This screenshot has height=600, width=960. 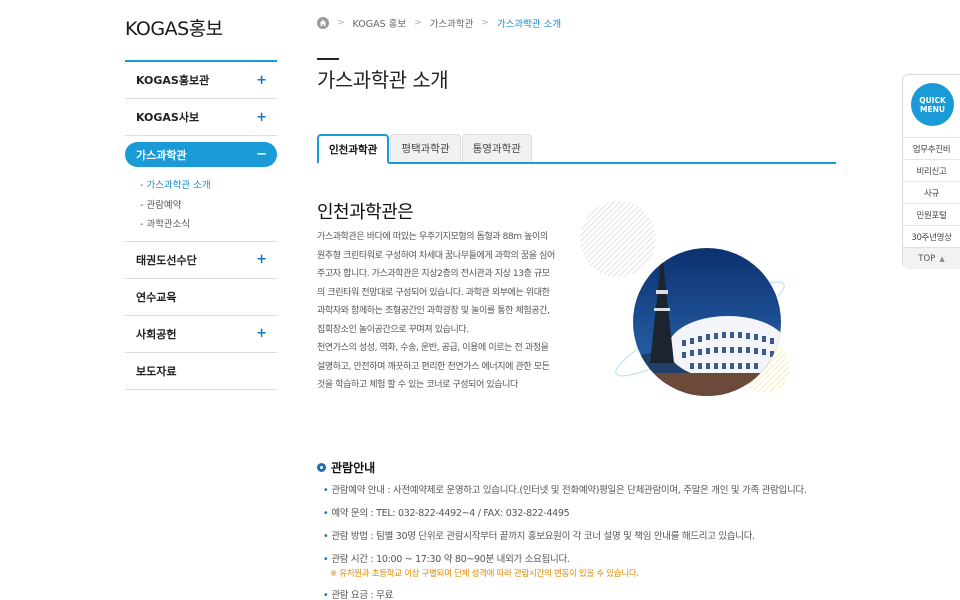 I want to click on sidebar-item-label: KOGAS사보, so click(x=168, y=117).